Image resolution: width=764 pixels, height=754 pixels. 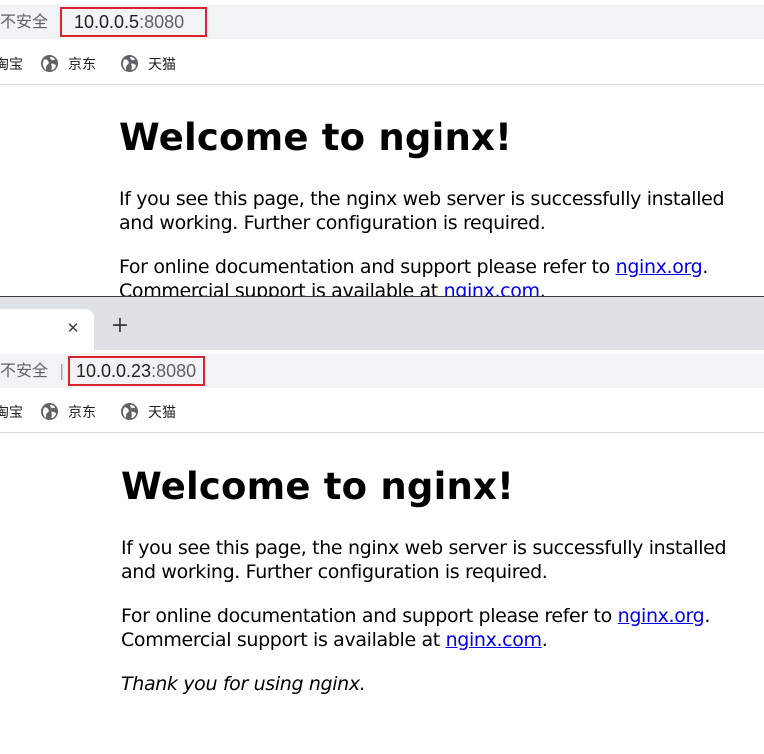 What do you see at coordinates (382, 371) in the screenshot?
I see `address-bar: 不安全 | 10.0.0.23:8080` at bounding box center [382, 371].